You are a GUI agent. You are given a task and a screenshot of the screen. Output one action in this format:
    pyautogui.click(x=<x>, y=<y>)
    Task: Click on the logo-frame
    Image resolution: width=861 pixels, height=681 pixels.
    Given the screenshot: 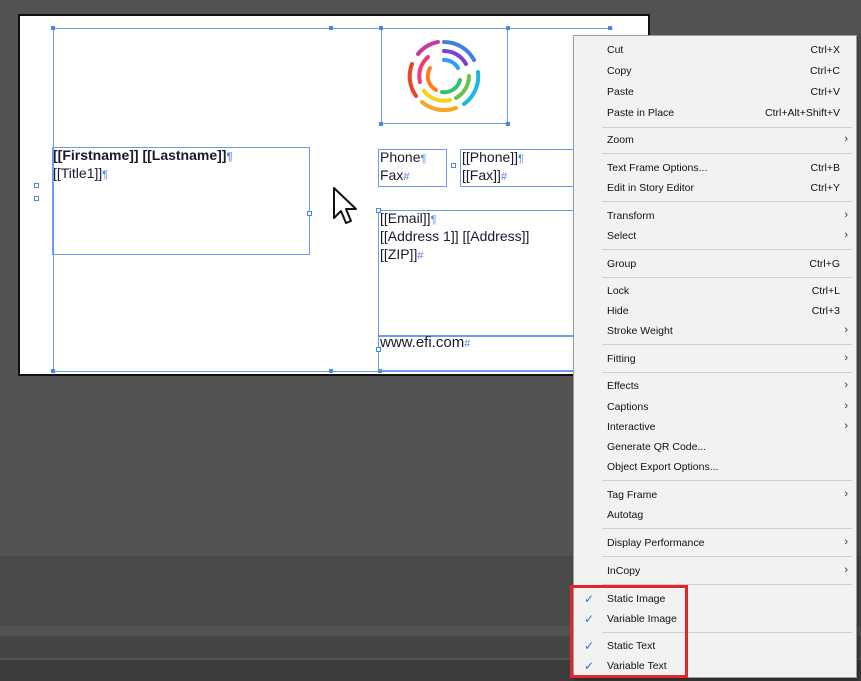 What is the action you would take?
    pyautogui.click(x=444, y=76)
    